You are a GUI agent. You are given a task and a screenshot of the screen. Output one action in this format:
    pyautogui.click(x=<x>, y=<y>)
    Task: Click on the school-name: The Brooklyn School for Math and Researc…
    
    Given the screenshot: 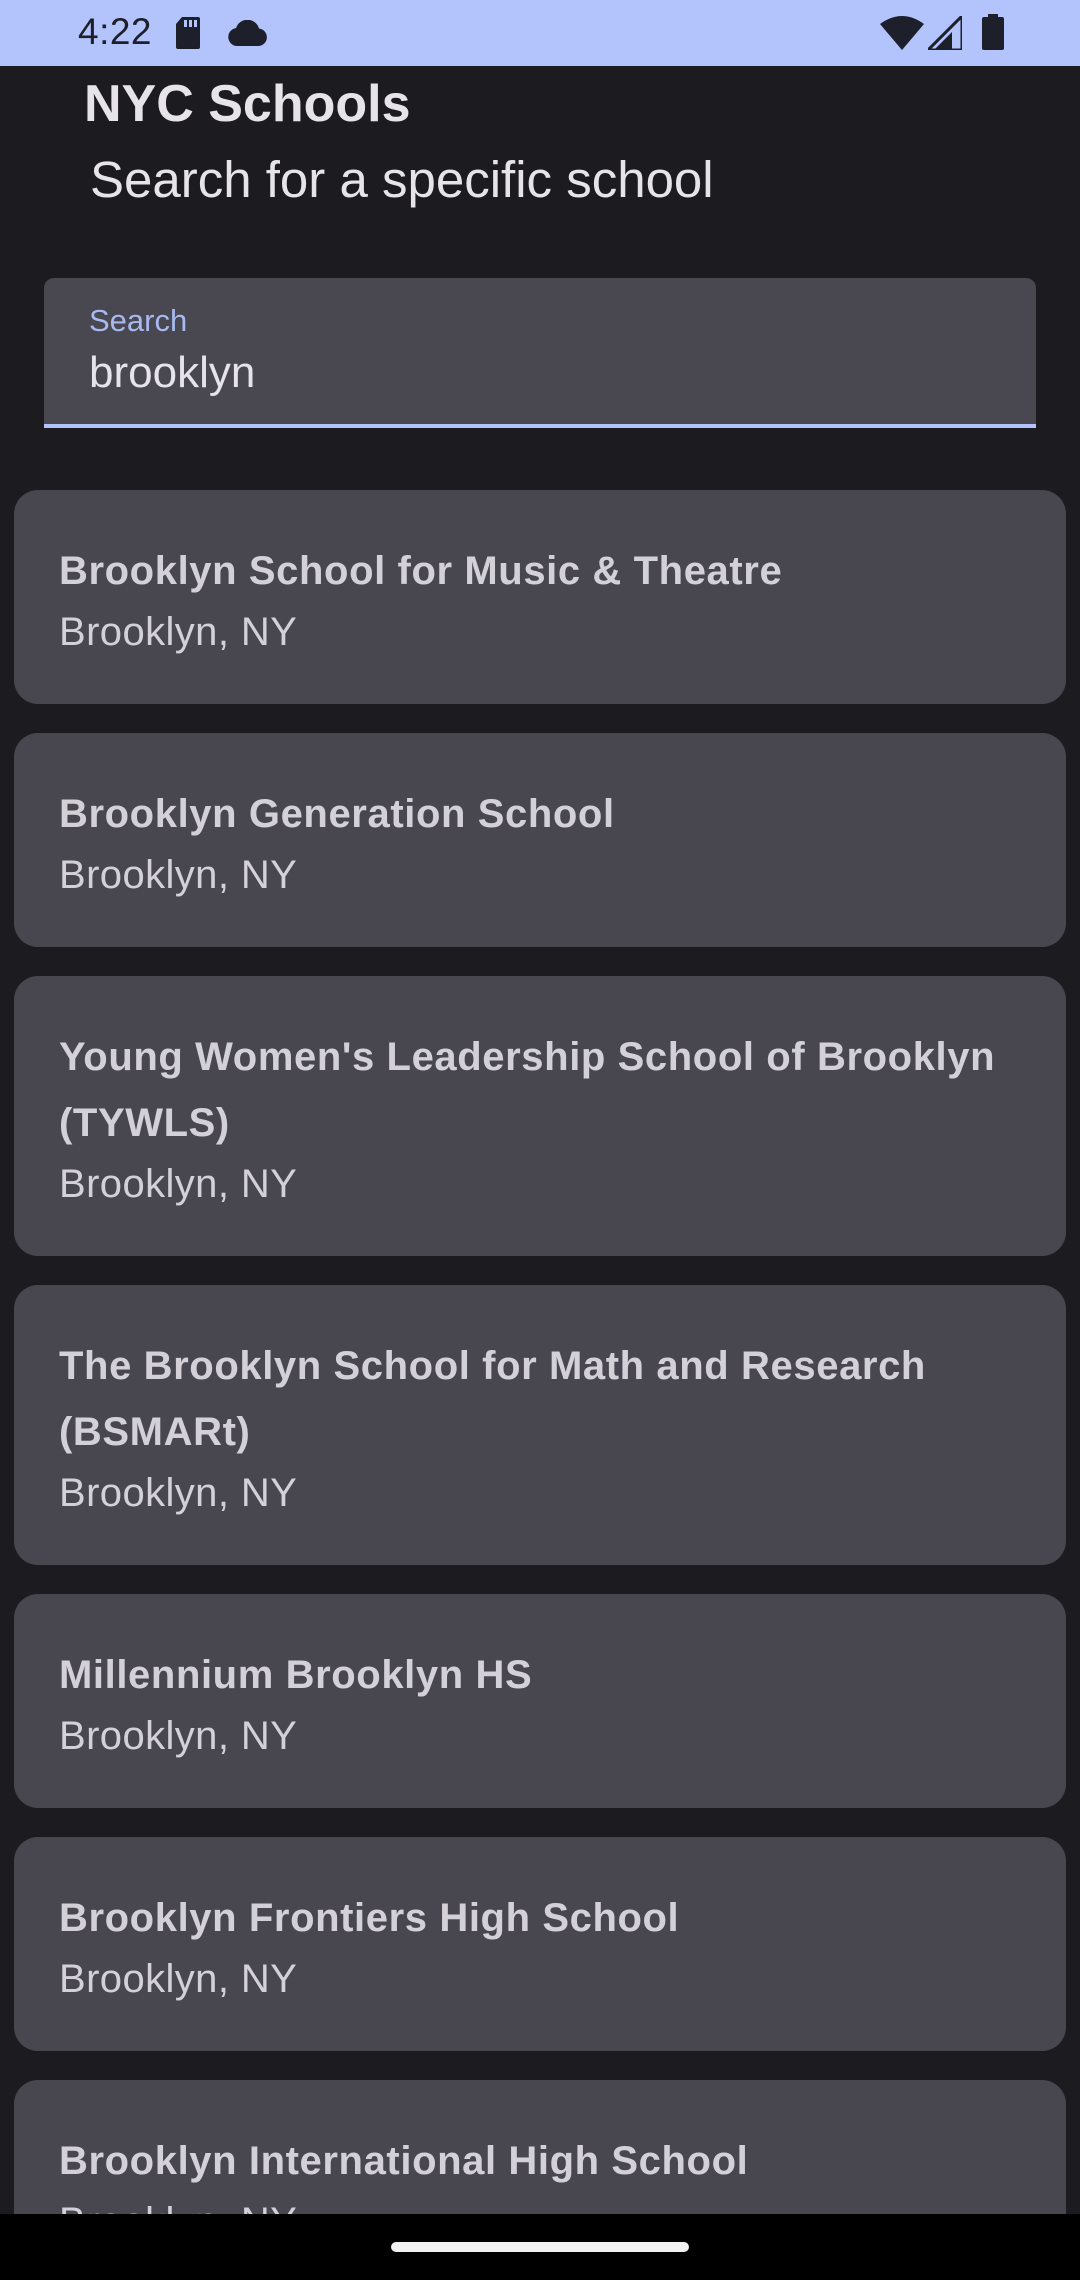 What is the action you would take?
    pyautogui.click(x=492, y=1399)
    